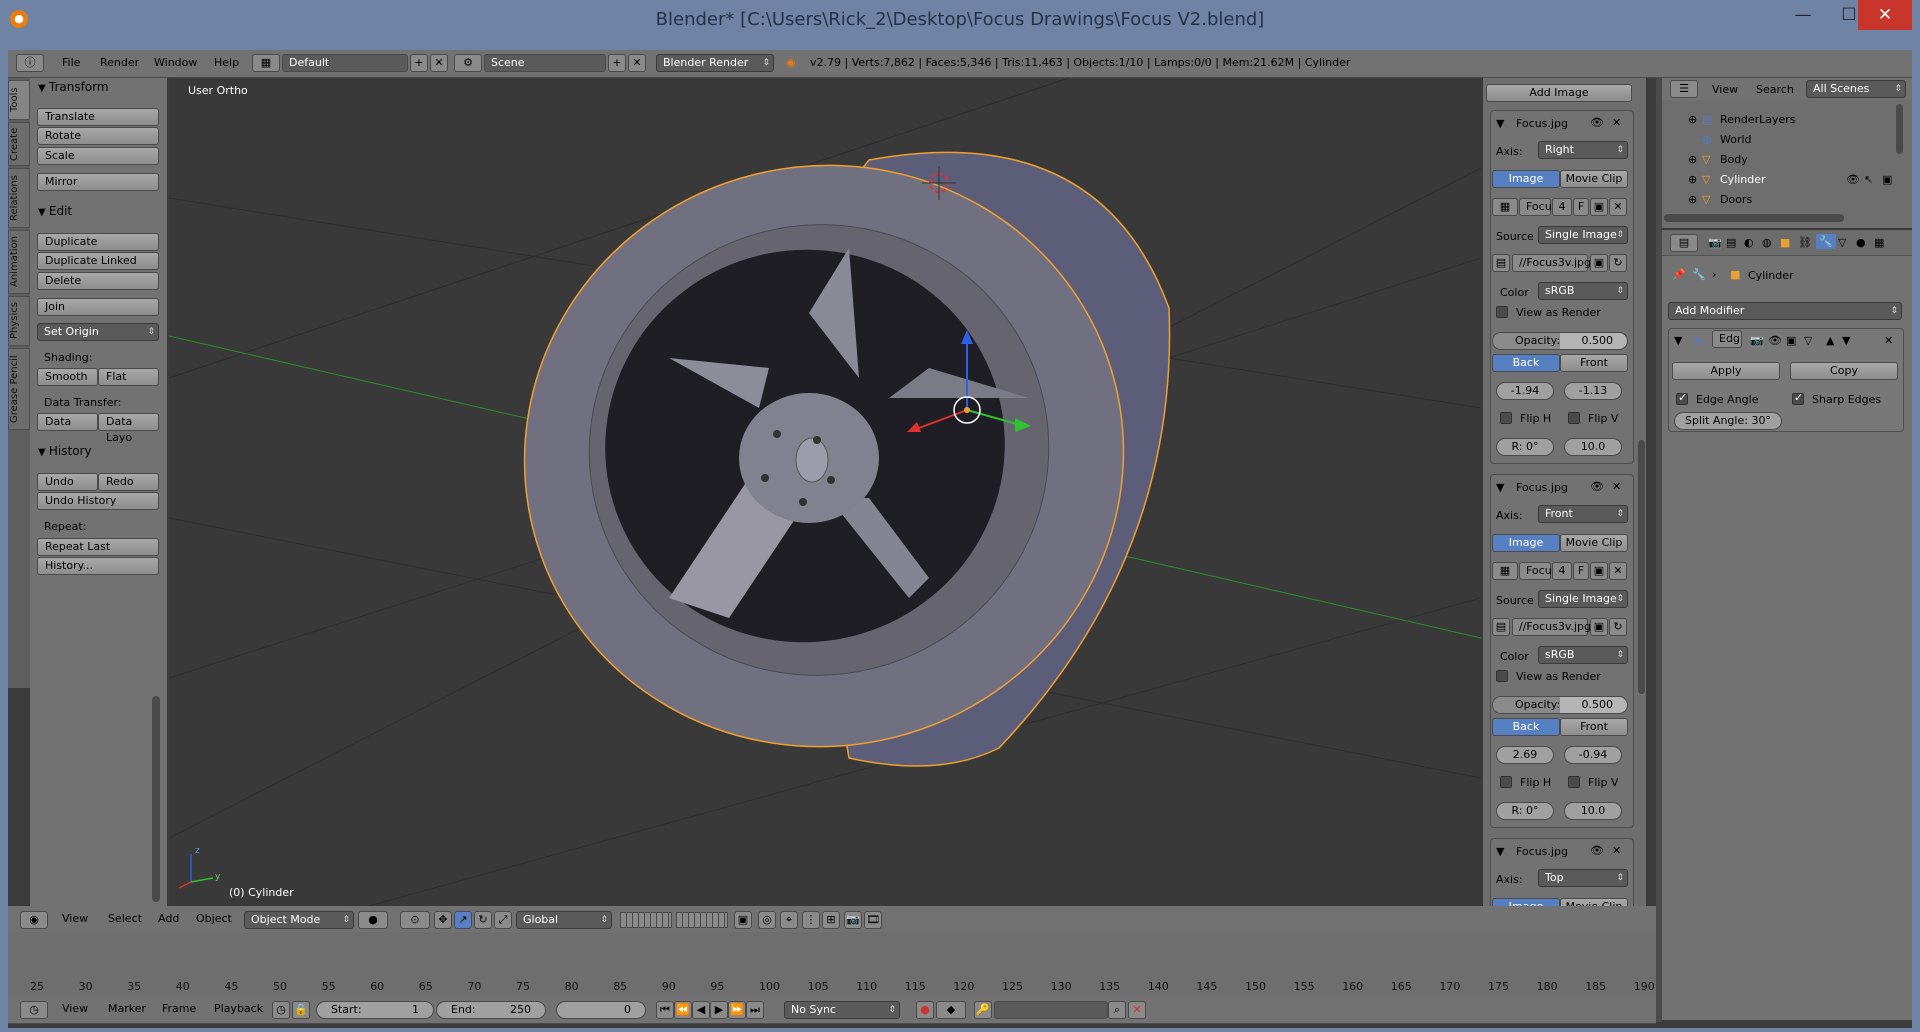 Image resolution: width=1920 pixels, height=1032 pixels. What do you see at coordinates (98, 307) in the screenshot?
I see `join-button: Join` at bounding box center [98, 307].